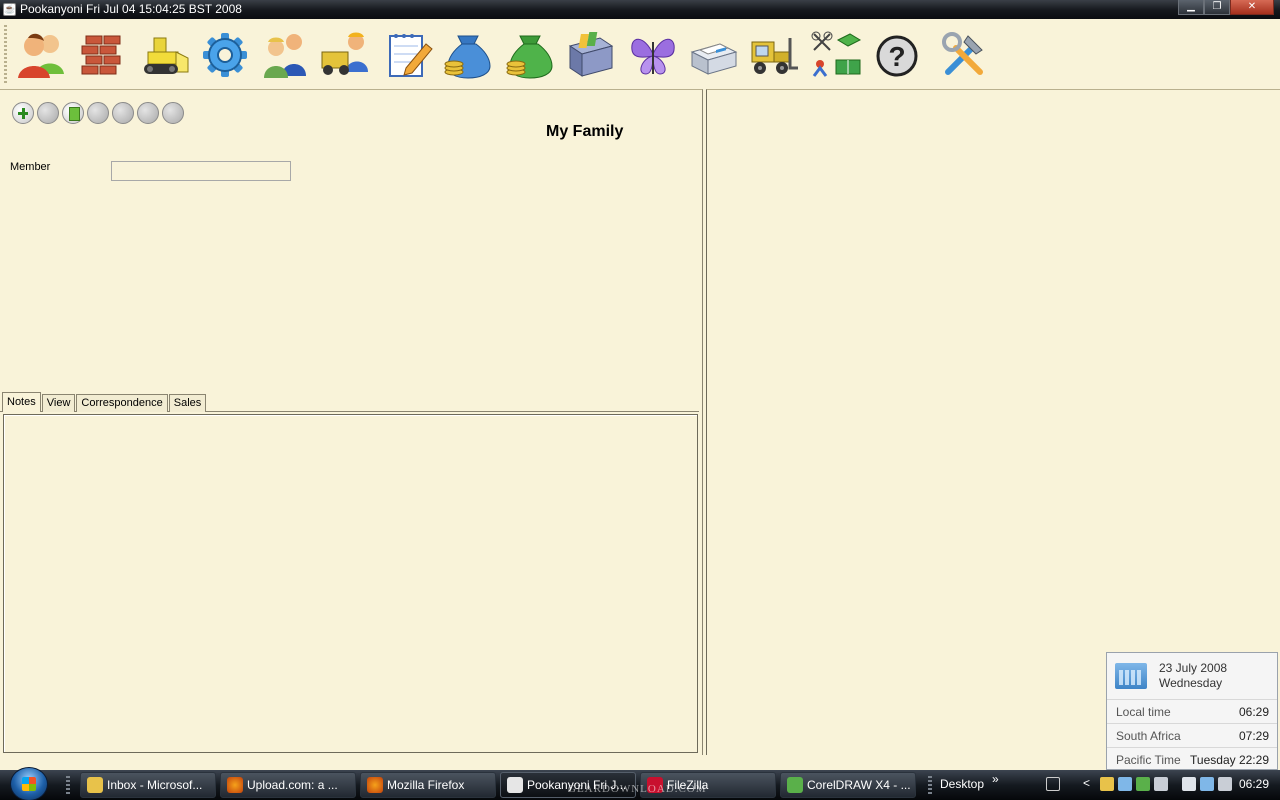  What do you see at coordinates (1252, 7) in the screenshot?
I see `close-button: ✕` at bounding box center [1252, 7].